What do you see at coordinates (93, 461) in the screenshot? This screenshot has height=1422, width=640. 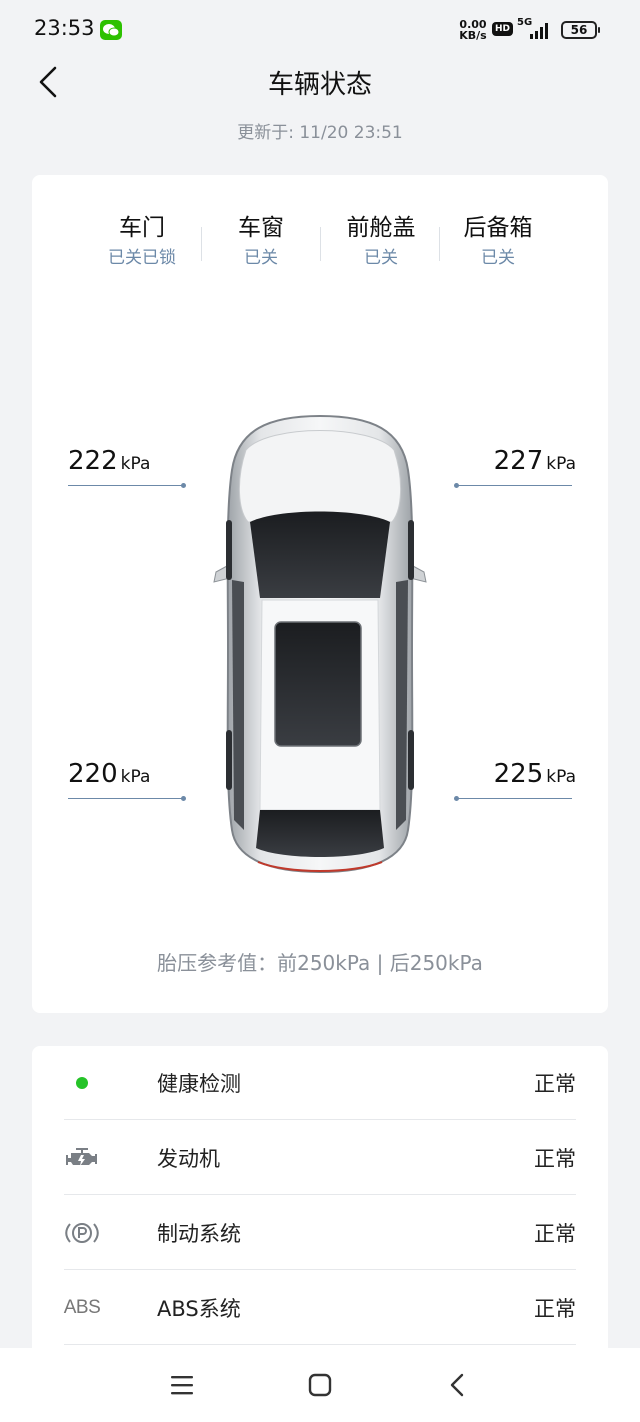 I see `tire-pressure-value: 222` at bounding box center [93, 461].